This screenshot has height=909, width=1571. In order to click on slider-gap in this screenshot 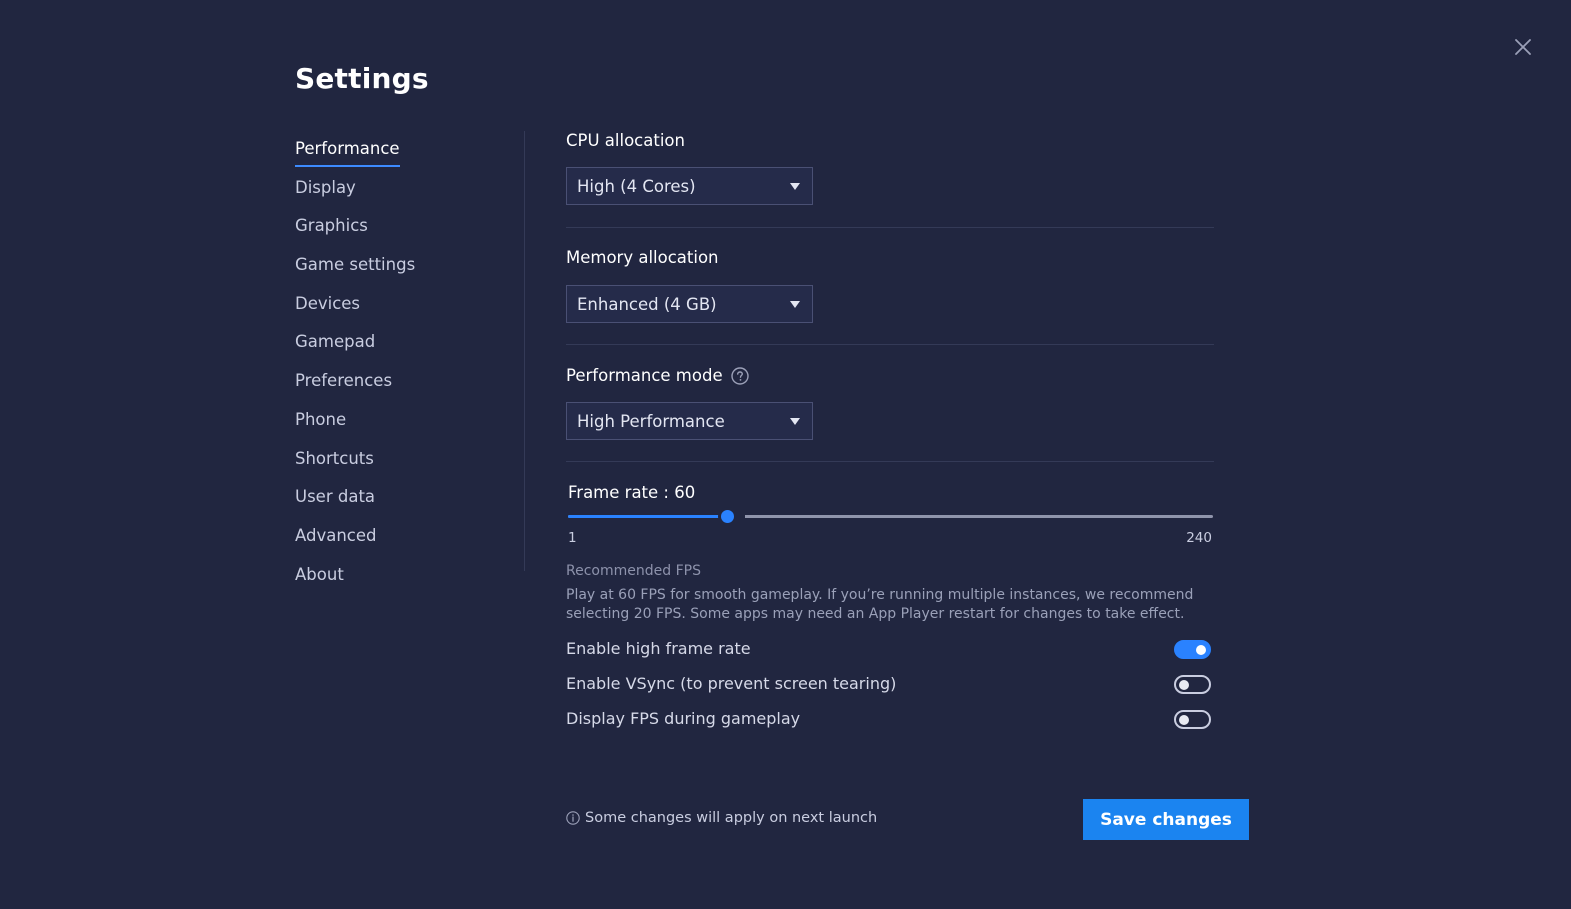, I will do `click(740, 516)`.